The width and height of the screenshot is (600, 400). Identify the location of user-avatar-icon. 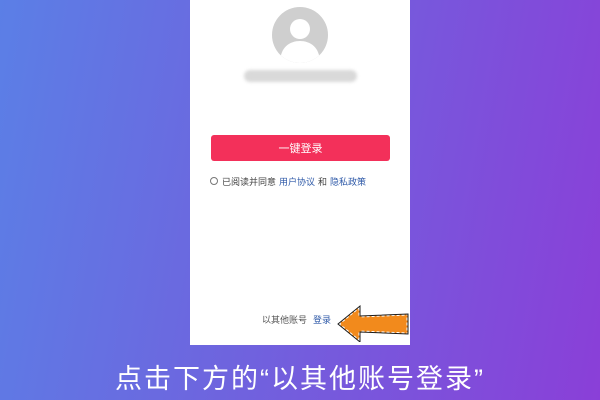
(300, 35).